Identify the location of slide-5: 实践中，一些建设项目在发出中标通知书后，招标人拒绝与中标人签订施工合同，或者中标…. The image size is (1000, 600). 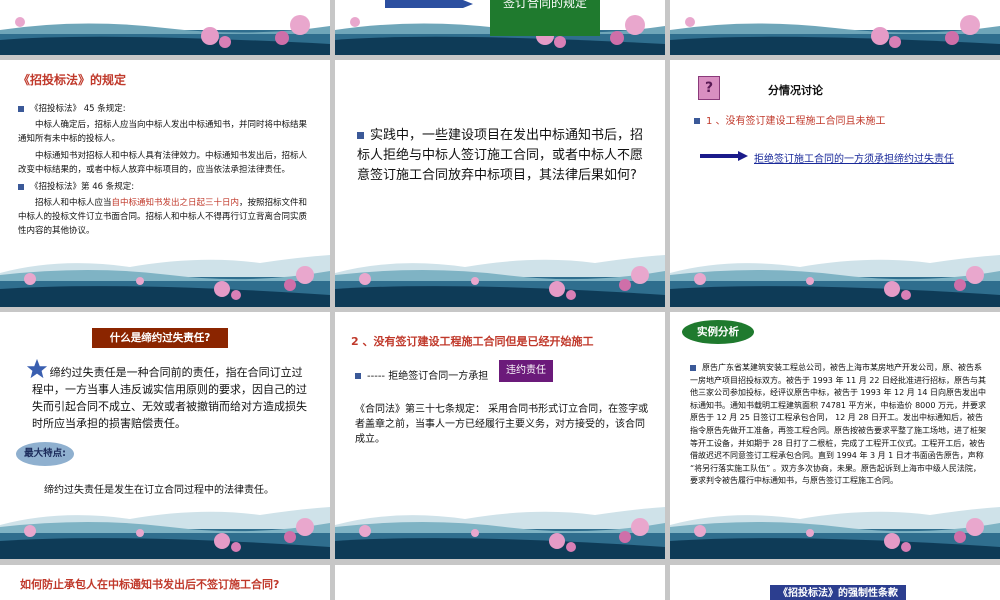
(500, 183).